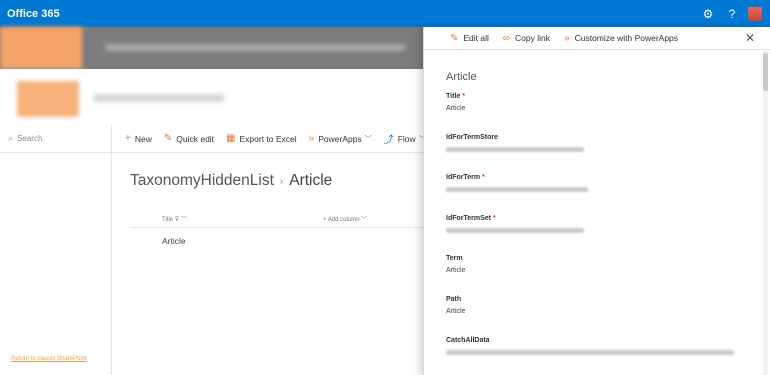  What do you see at coordinates (159, 98) in the screenshot?
I see `site-title-blur` at bounding box center [159, 98].